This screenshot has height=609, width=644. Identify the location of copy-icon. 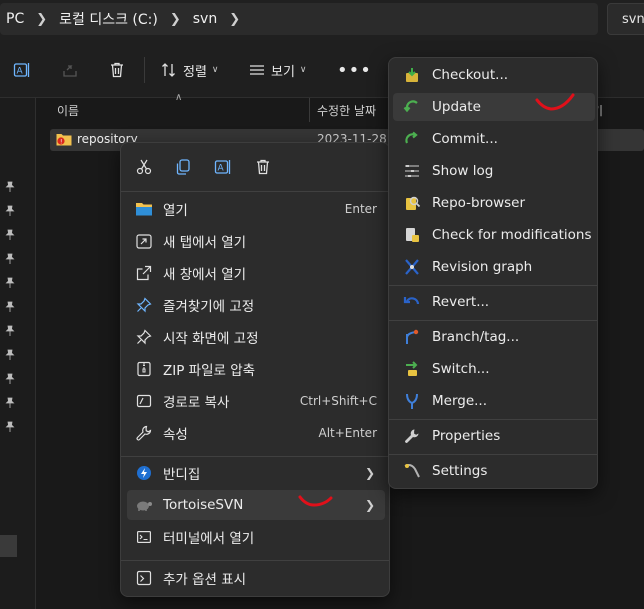
(183, 167).